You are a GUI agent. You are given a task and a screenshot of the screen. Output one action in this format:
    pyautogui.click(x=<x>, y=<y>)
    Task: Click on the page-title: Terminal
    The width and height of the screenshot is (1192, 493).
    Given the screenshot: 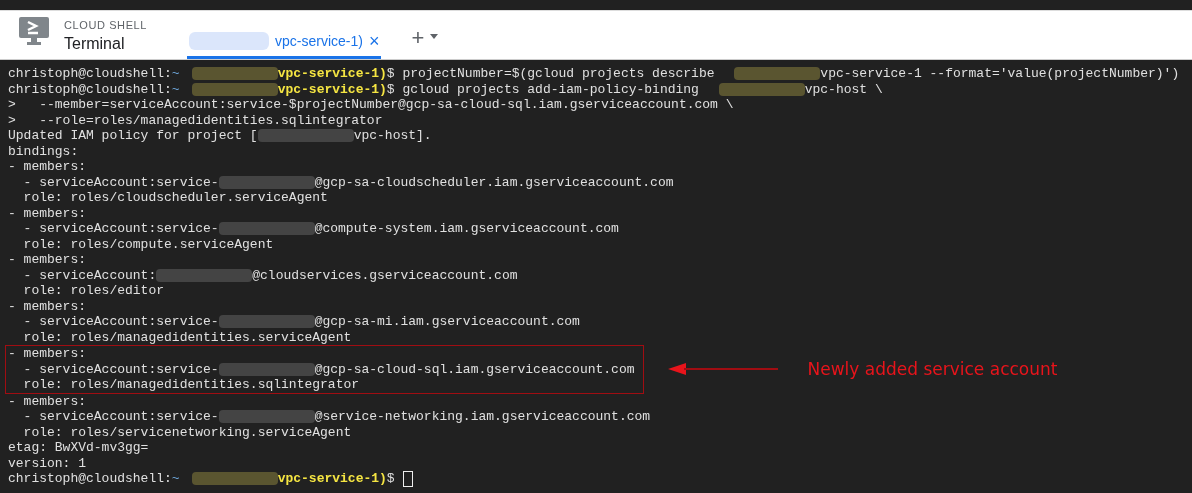 What is the action you would take?
    pyautogui.click(x=95, y=44)
    